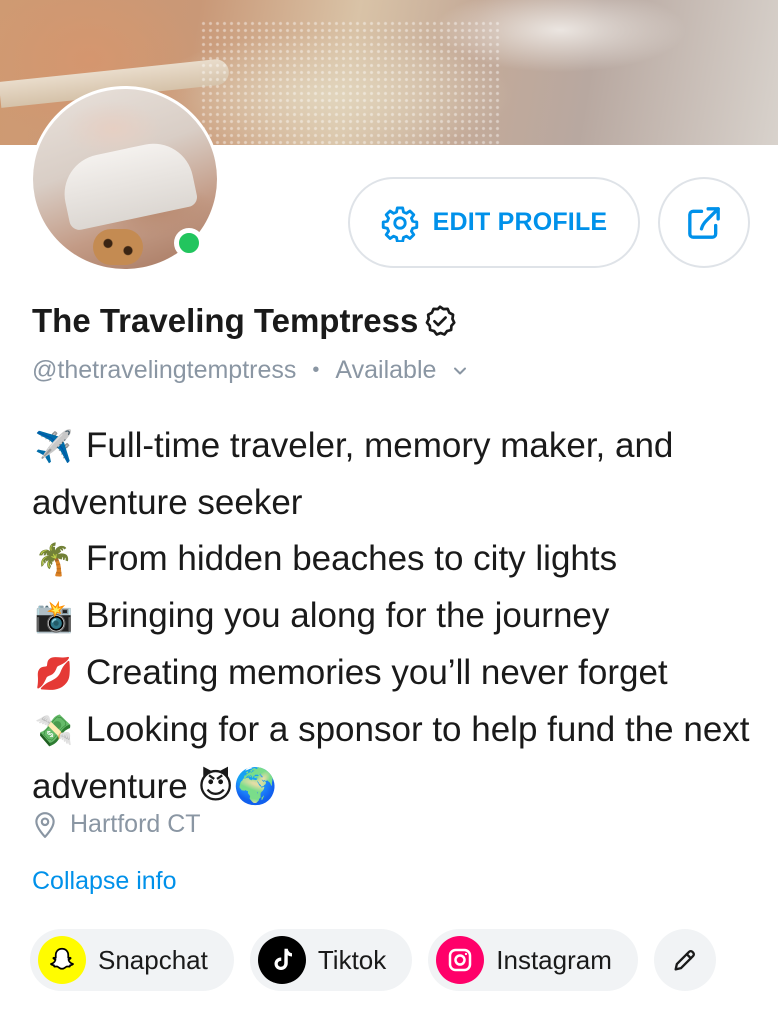  What do you see at coordinates (54, 559) in the screenshot?
I see `palm-tree-emoji: 🌴` at bounding box center [54, 559].